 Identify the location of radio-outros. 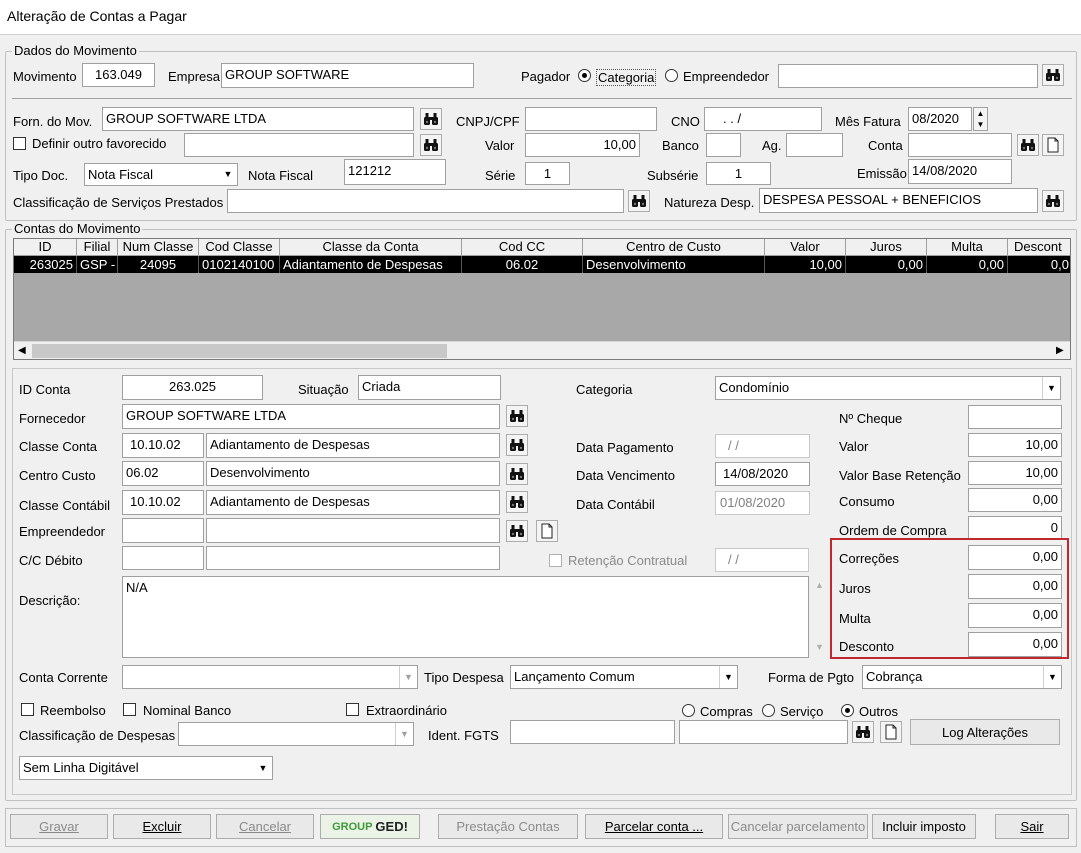
(847, 710).